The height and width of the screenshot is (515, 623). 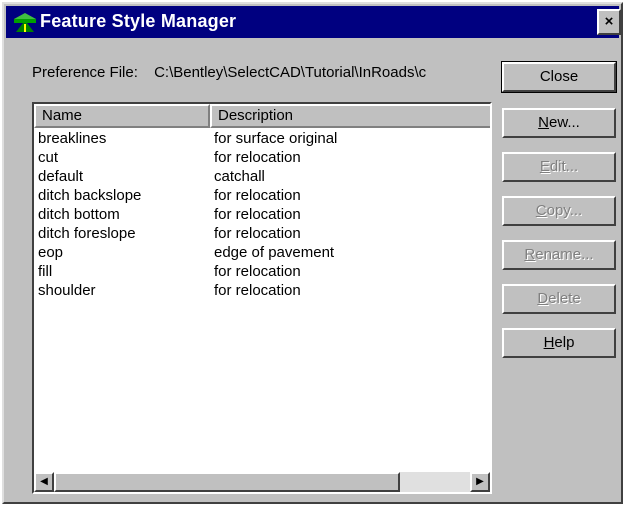 I want to click on delete-mnemonic: D, so click(x=543, y=298).